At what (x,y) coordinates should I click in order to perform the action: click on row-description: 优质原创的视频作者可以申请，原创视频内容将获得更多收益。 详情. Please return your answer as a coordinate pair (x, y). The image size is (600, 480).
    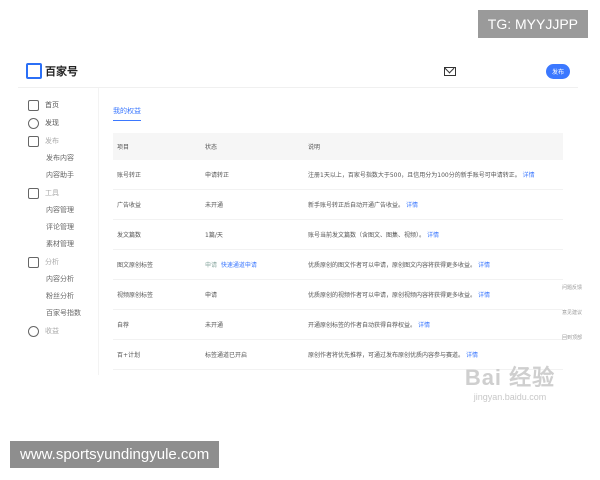
    Looking at the image, I should click on (433, 294).